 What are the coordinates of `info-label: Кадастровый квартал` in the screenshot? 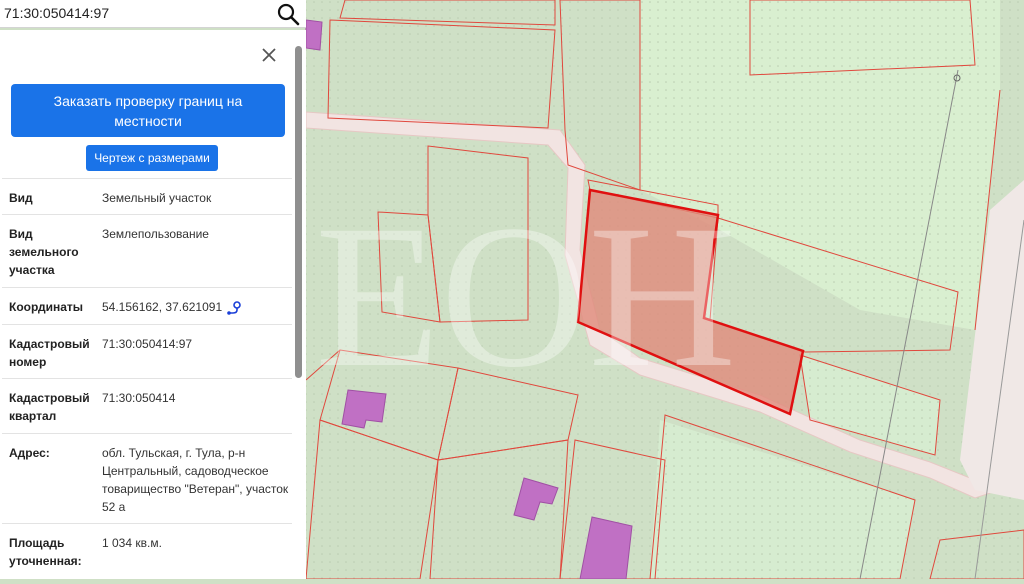 It's located at (49, 407).